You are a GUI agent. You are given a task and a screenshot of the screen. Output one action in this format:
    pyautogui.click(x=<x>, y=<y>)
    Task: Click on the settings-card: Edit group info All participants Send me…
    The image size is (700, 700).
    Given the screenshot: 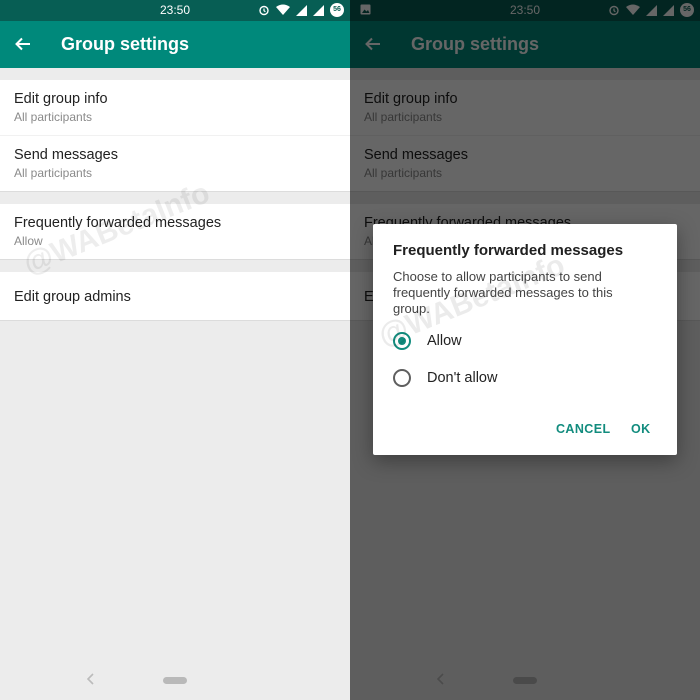 What is the action you would take?
    pyautogui.click(x=175, y=136)
    